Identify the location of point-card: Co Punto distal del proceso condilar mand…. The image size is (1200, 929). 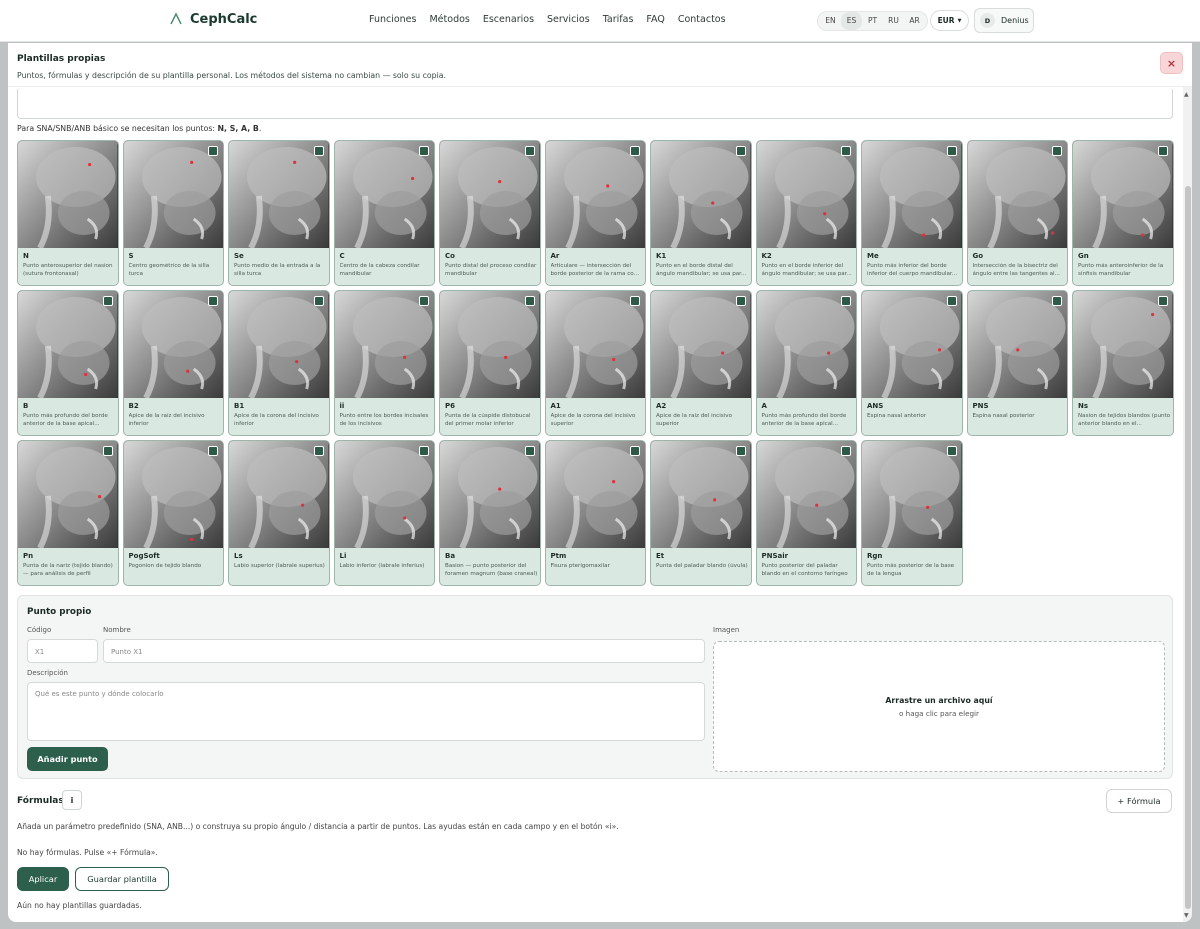
(490, 213).